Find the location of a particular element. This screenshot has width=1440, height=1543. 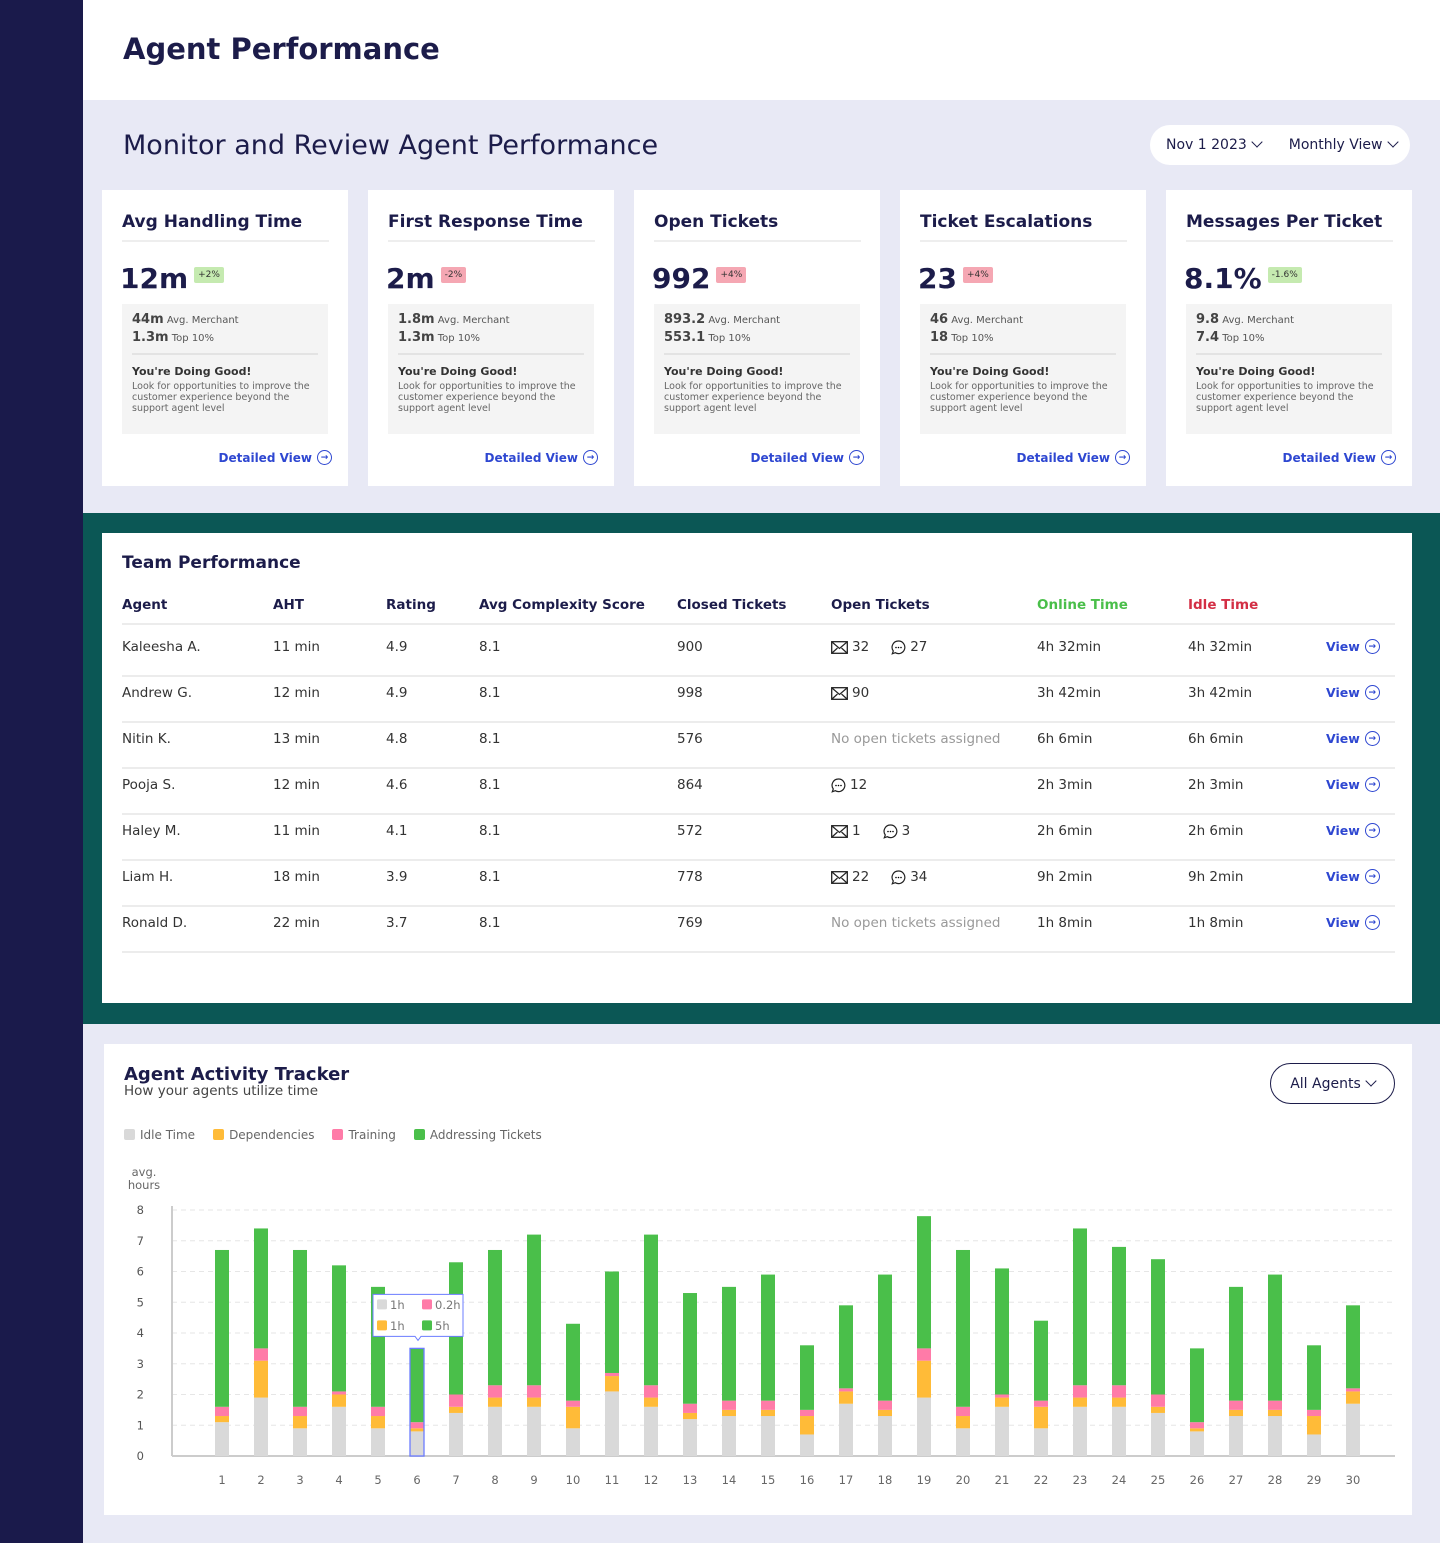

chat-bubble-icon is located at coordinates (898, 877).